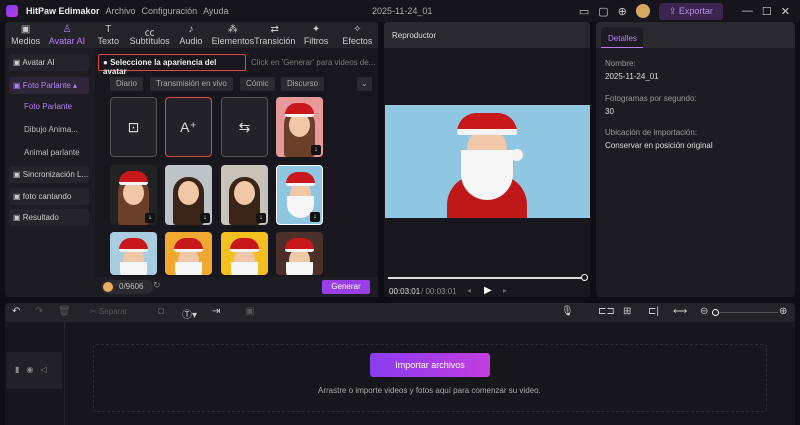  What do you see at coordinates (131, 286) in the screenshot?
I see `credits-value: 0/9606` at bounding box center [131, 286].